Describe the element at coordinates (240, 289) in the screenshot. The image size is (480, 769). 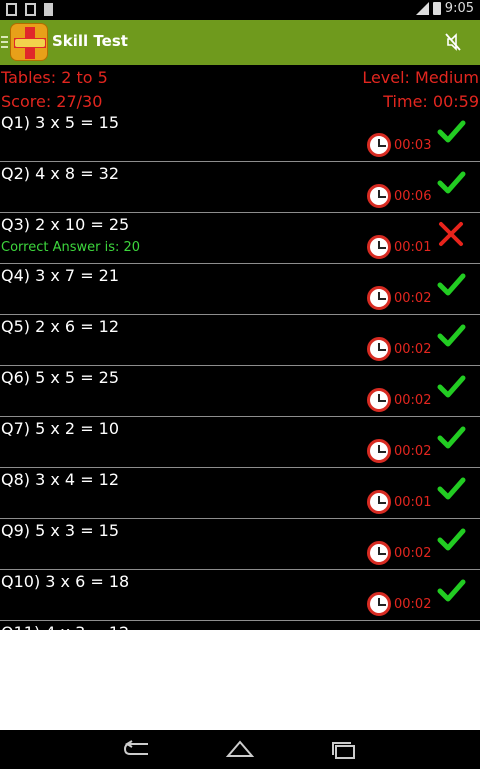
I see `question-row: Q4) 3 x 7 = 21 00:02` at that location.